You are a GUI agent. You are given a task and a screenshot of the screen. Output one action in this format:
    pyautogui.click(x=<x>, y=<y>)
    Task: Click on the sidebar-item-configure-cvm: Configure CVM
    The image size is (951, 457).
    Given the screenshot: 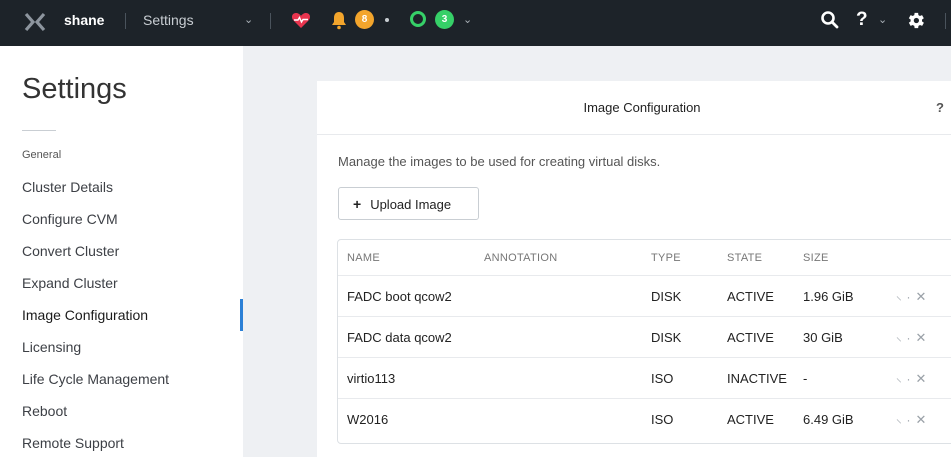 What is the action you would take?
    pyautogui.click(x=121, y=219)
    